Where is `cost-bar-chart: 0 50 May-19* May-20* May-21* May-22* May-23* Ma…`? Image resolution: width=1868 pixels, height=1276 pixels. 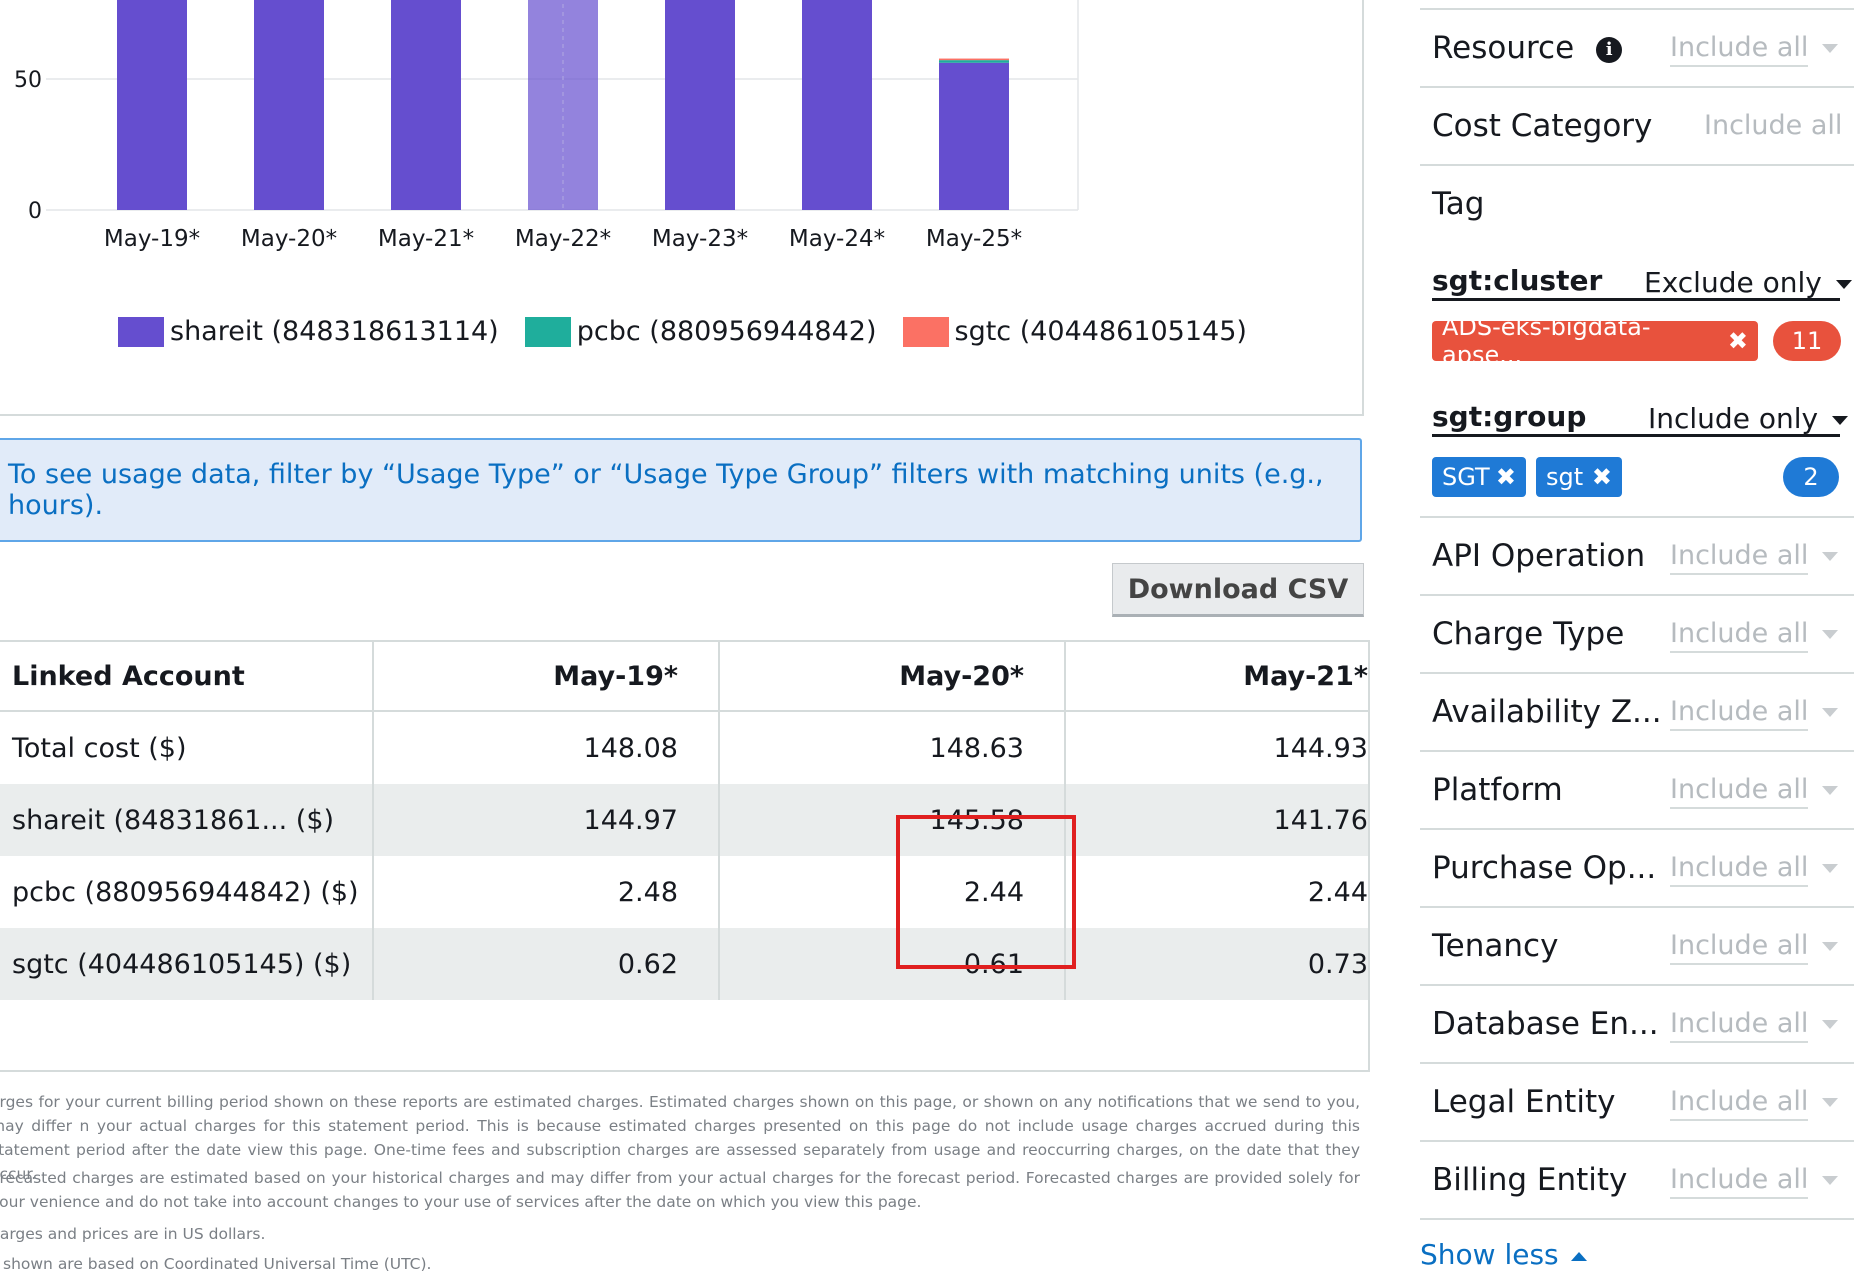
cost-bar-chart: 0 50 May-19* May-20* May-21* May-22* May-23* Ma… is located at coordinates (546, 126).